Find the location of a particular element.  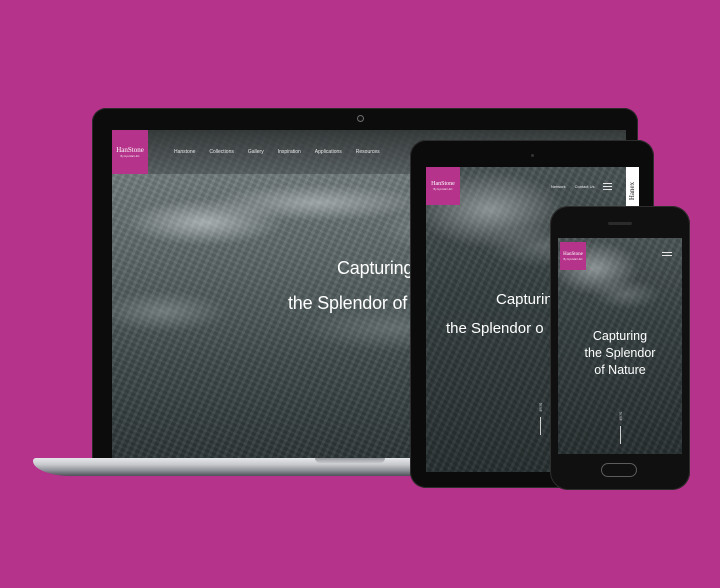

laptop-notch is located at coordinates (350, 460).